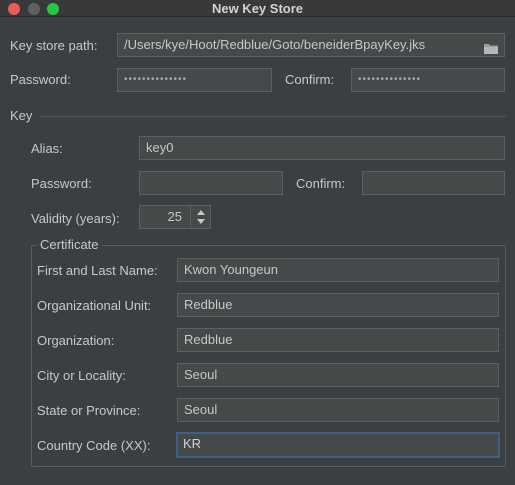 This screenshot has width=515, height=485. I want to click on first-last-name-label: First and Last Name:, so click(97, 270).